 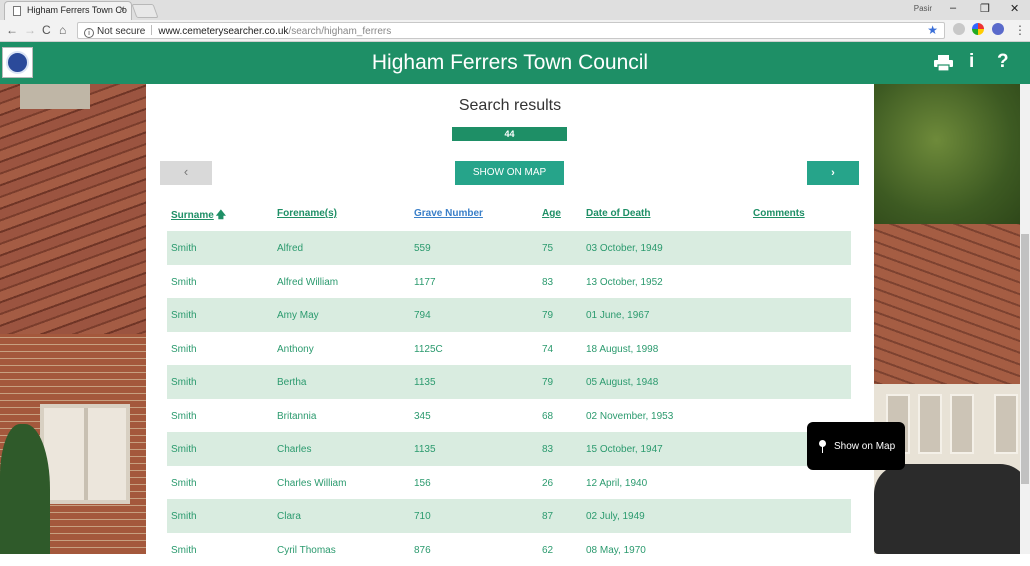 What do you see at coordinates (509, 315) in the screenshot?
I see `table-row: Smith Amy May 794 79 01 June, 1967` at bounding box center [509, 315].